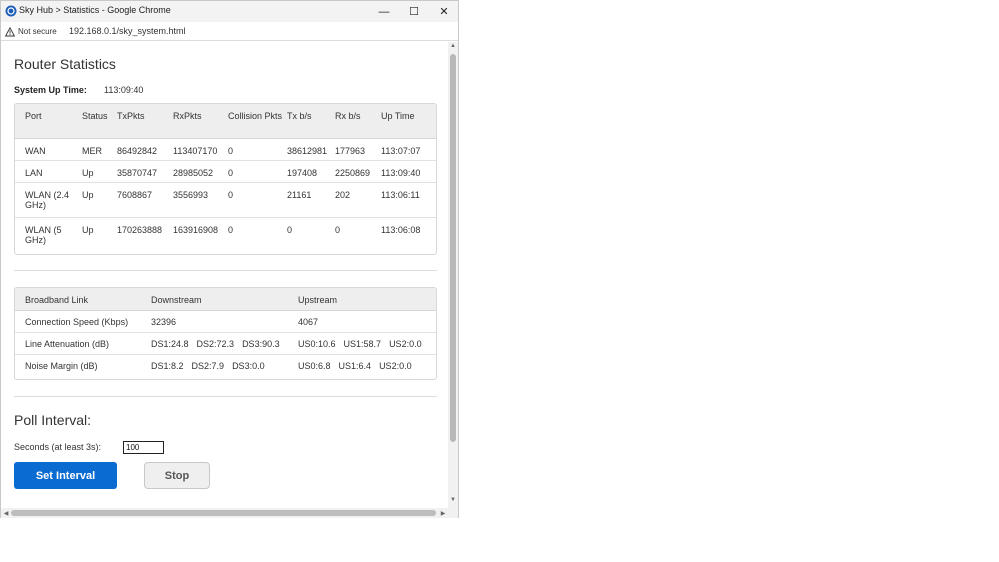  What do you see at coordinates (124, 90) in the screenshot?
I see `system-uptime-value: 113:09:40` at bounding box center [124, 90].